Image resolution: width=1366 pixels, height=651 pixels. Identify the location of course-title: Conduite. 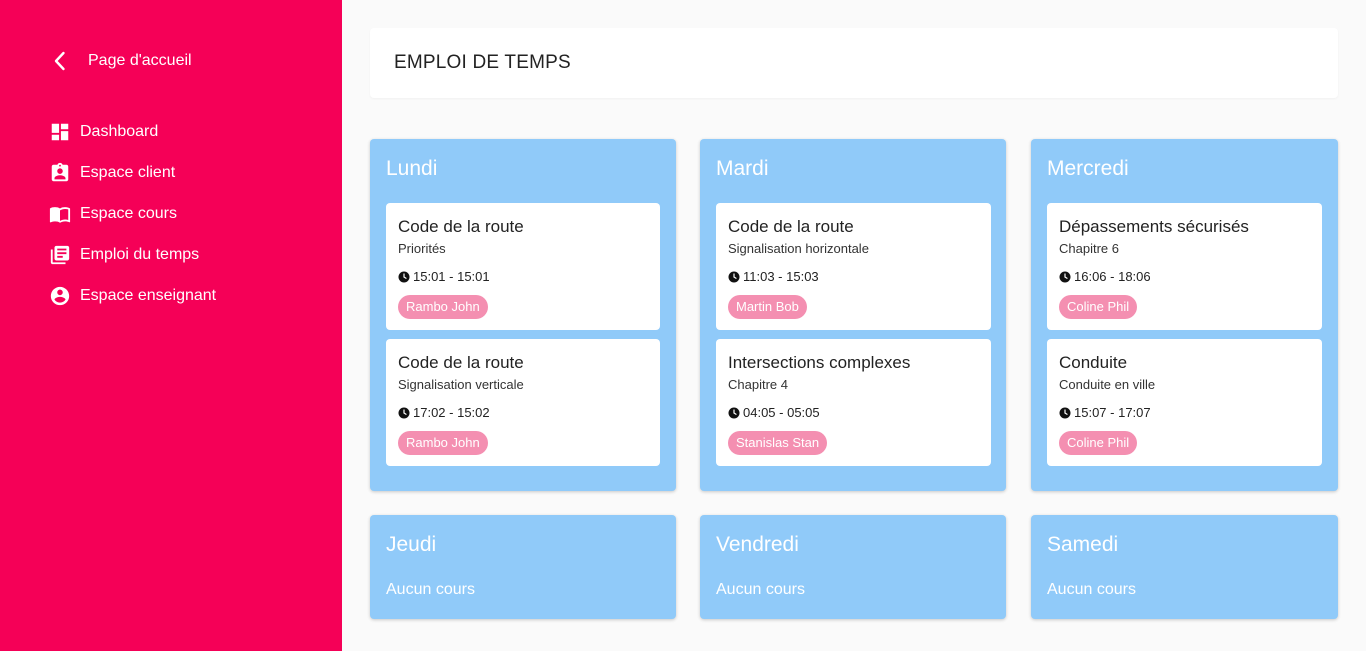
(1093, 362).